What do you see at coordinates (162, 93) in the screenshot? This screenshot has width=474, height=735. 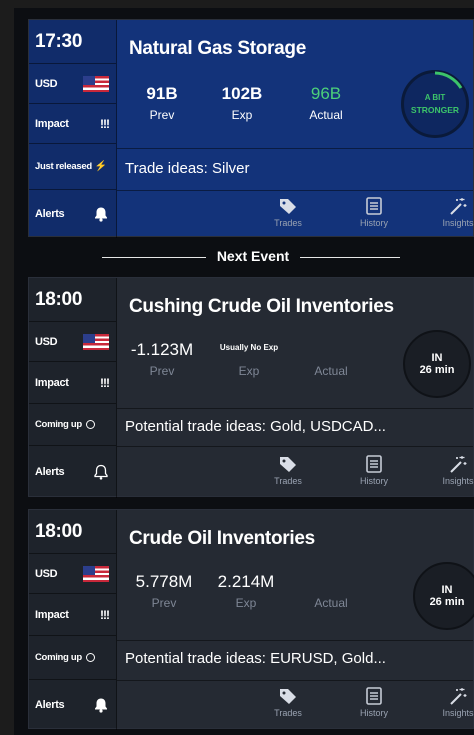 I see `prev-value: 91B` at bounding box center [162, 93].